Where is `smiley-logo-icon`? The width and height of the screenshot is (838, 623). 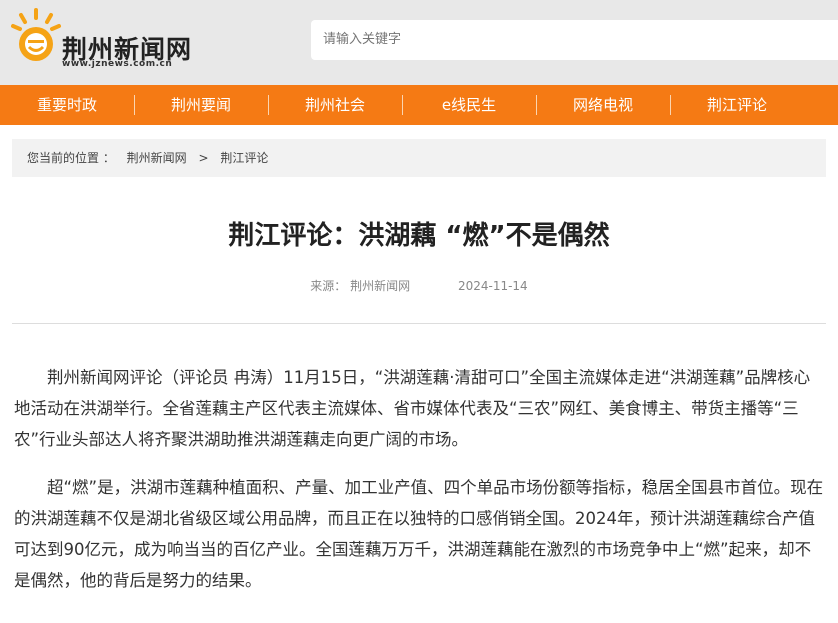 smiley-logo-icon is located at coordinates (36, 34).